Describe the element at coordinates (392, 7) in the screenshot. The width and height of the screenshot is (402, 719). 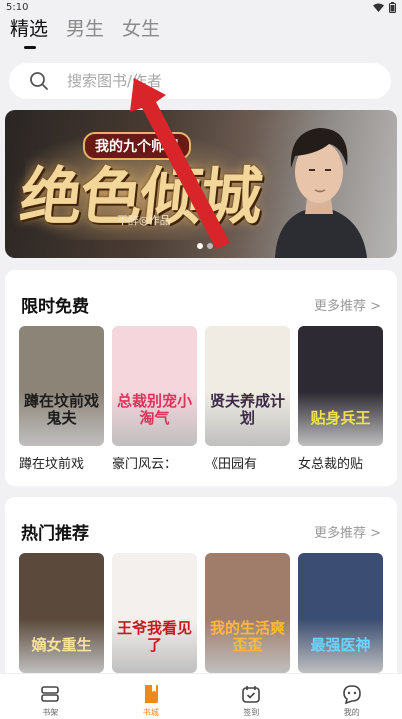
I see `battery-icon` at that location.